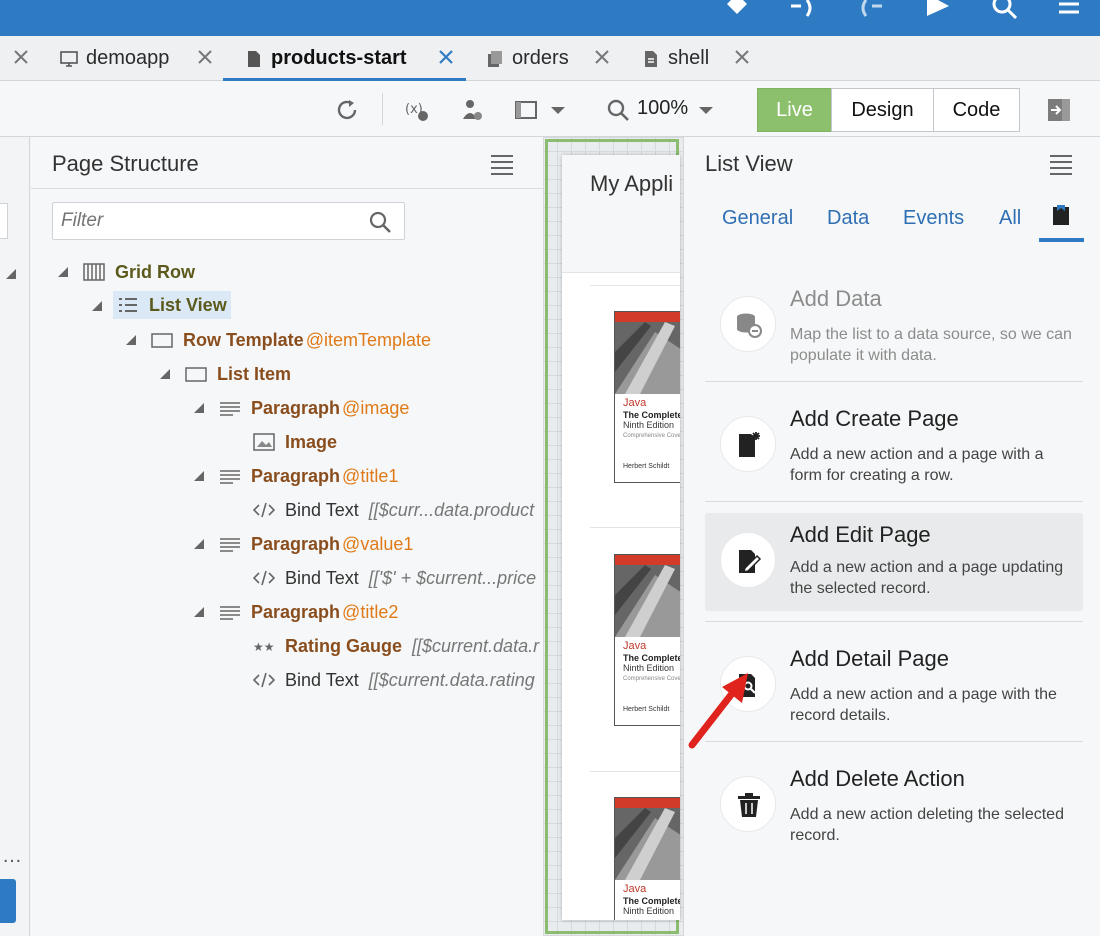 This screenshot has width=1100, height=936. I want to click on tab-label: shell, so click(689, 58).